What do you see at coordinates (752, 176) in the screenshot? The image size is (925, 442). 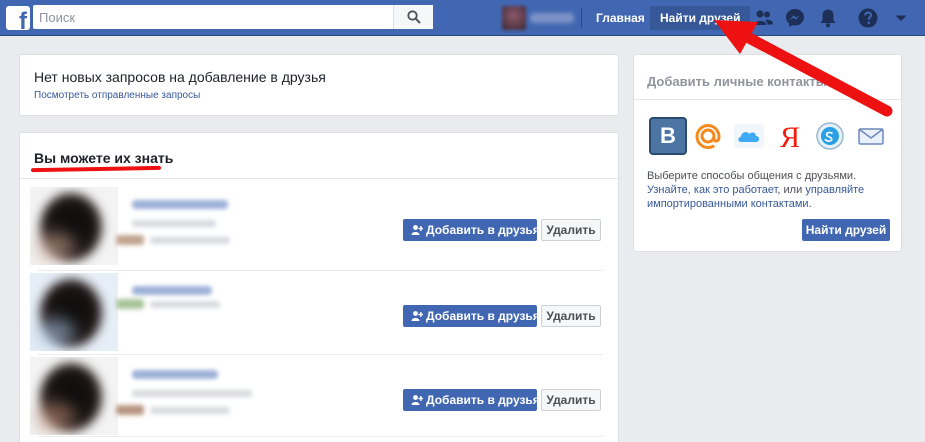 I see `contacts-intro-text: Выберите способы общения с друзьями.` at bounding box center [752, 176].